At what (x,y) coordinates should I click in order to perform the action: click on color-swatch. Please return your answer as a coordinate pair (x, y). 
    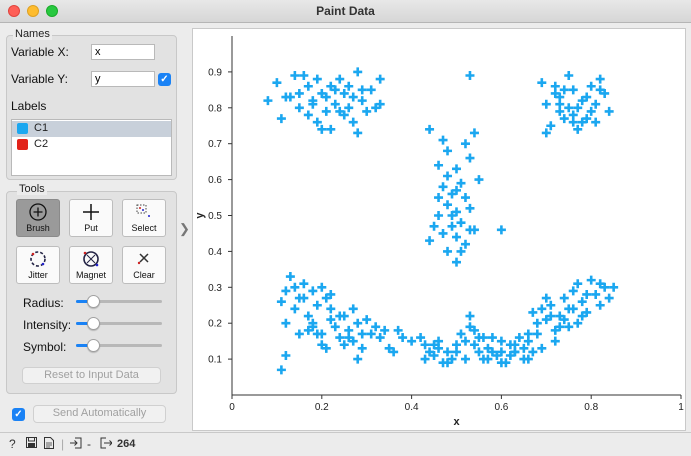
    Looking at the image, I should click on (22, 128).